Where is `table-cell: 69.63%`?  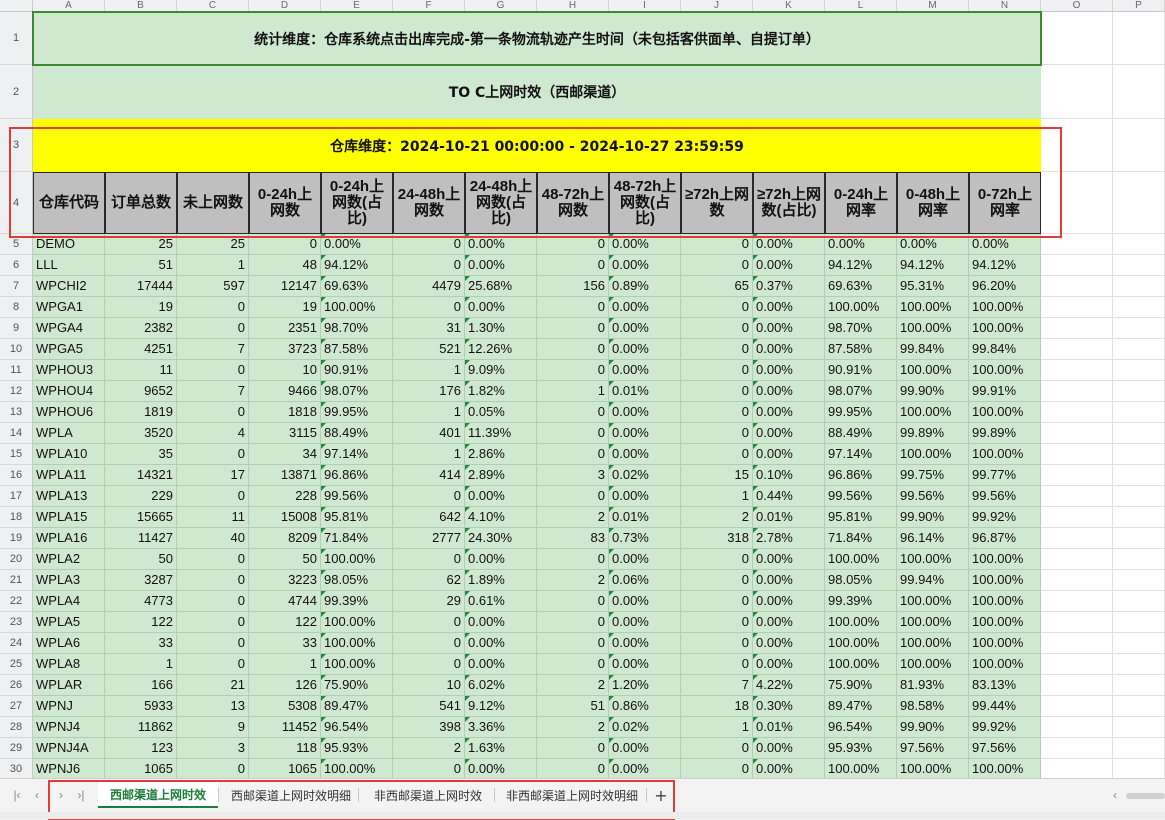
table-cell: 69.63% is located at coordinates (357, 286).